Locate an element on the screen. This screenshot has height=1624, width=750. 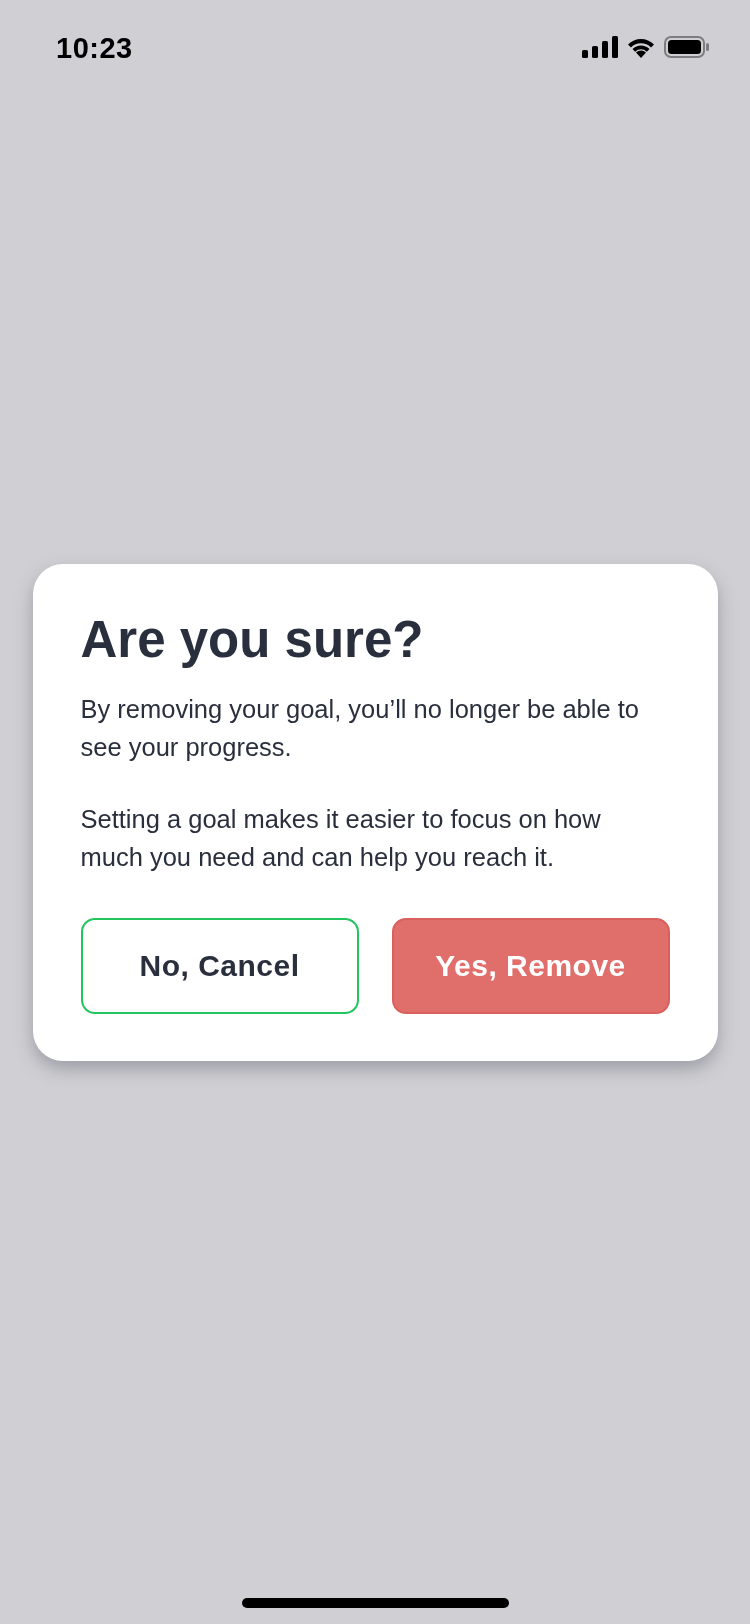
wifi-icon is located at coordinates (641, 47).